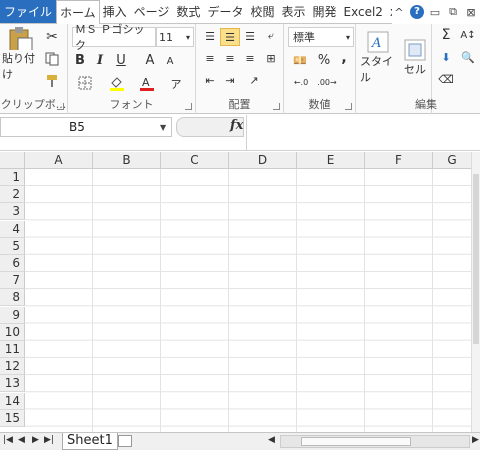  I want to click on sheet-tab-bar: |◀ ◀ ▶ ▶| Sheet1 ◀ ▶, so click(240, 441).